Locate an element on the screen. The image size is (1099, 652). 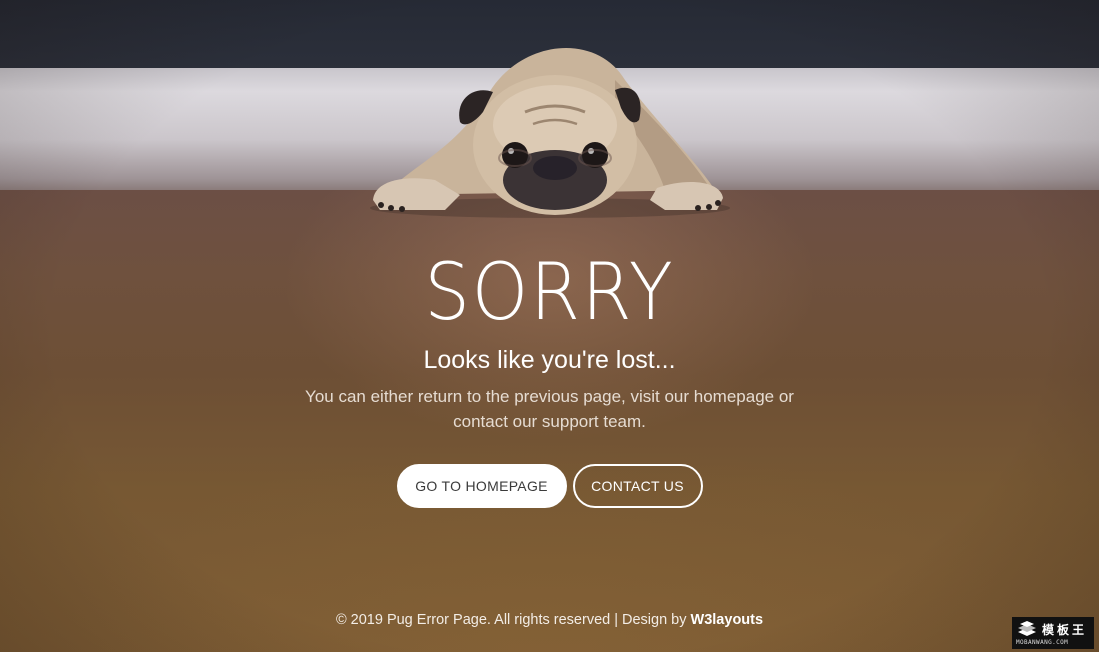
footer-brand-link: W3layouts is located at coordinates (727, 620).